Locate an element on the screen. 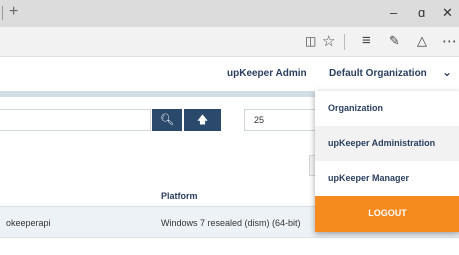 The height and width of the screenshot is (255, 459). app-header: upKeeper Admin Default Organization ⌄ is located at coordinates (229, 74).